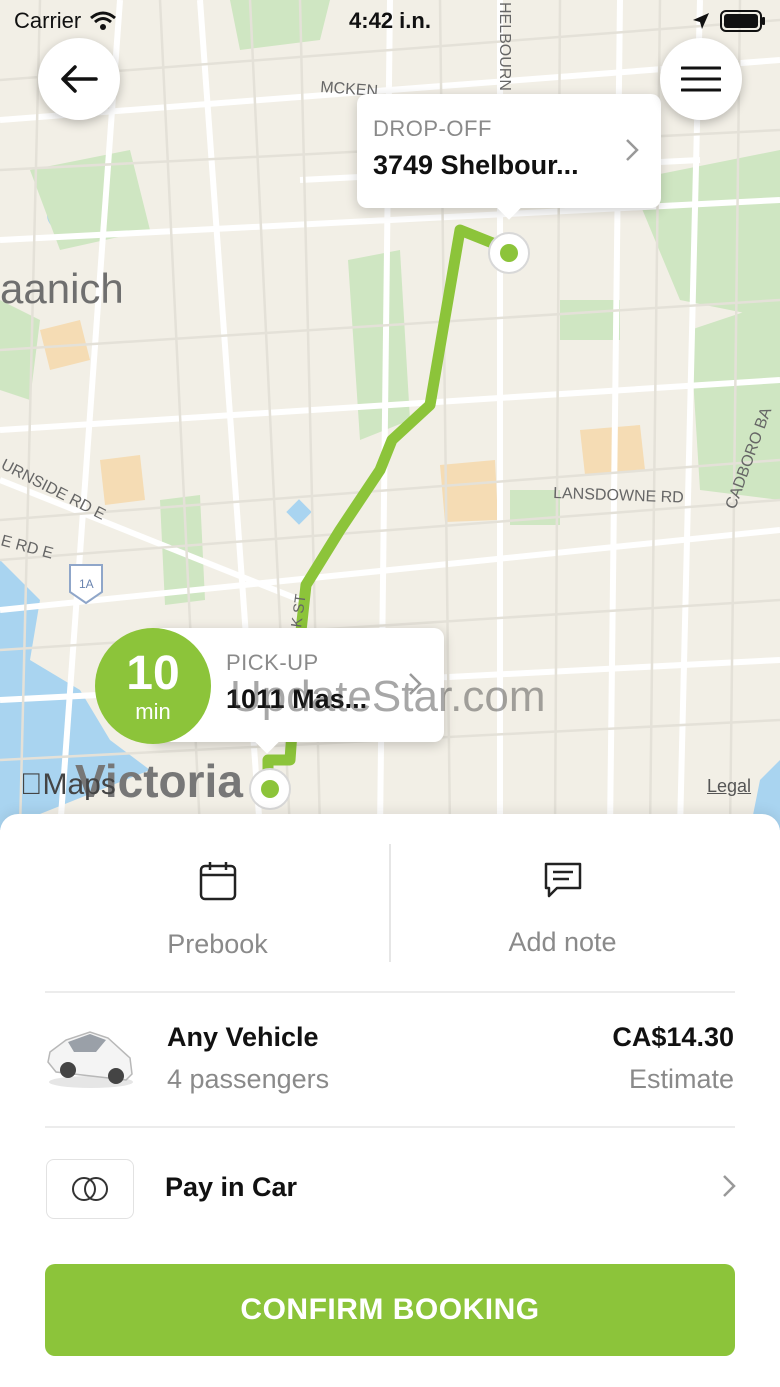 This screenshot has height=1387, width=780. Describe the element at coordinates (217, 881) in the screenshot. I see `calendar-icon` at that location.